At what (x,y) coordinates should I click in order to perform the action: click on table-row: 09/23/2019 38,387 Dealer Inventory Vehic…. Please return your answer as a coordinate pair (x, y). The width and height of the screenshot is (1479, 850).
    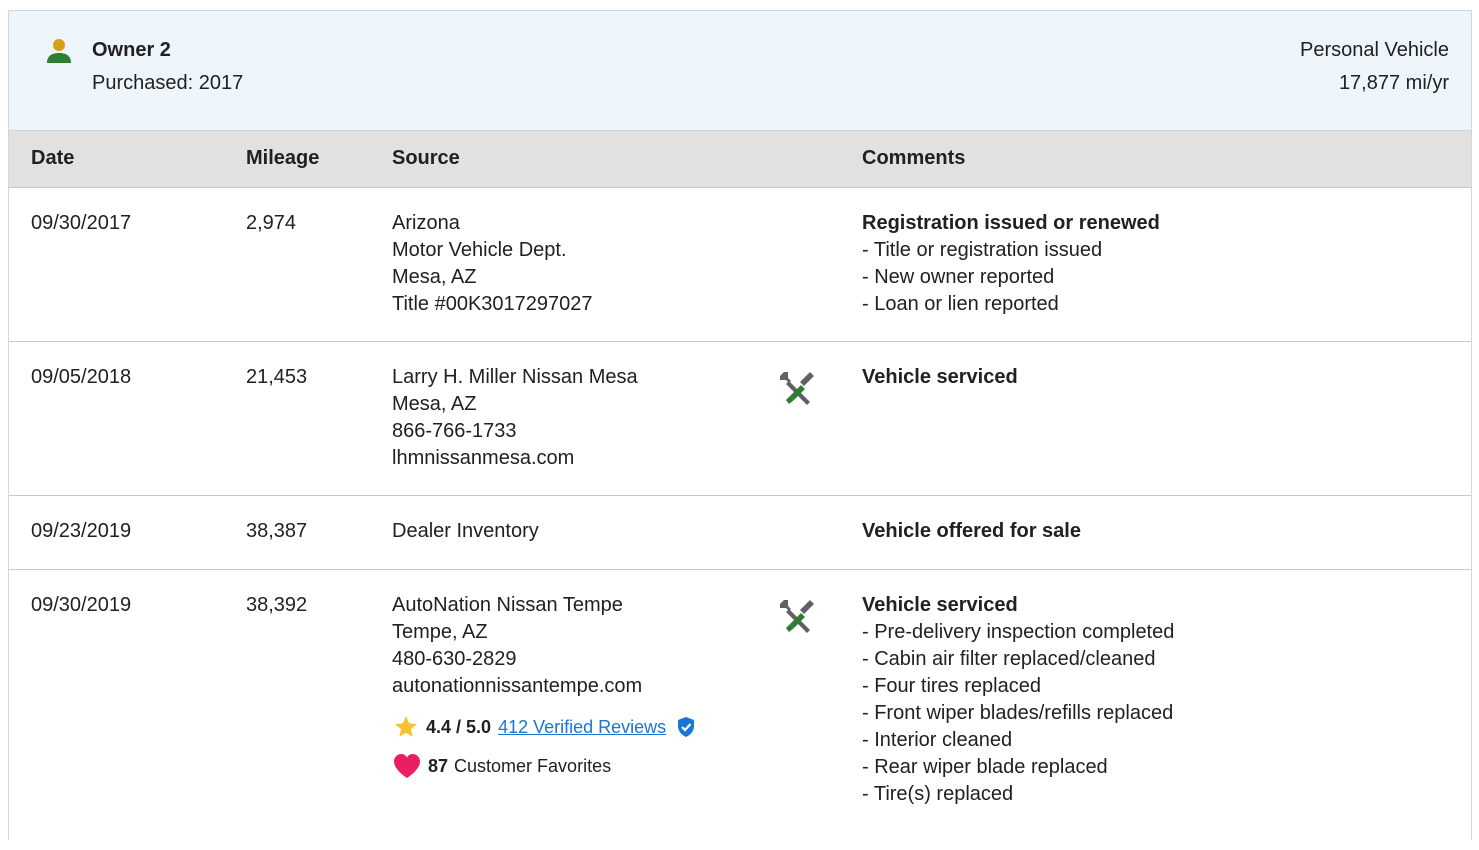
    Looking at the image, I should click on (740, 533).